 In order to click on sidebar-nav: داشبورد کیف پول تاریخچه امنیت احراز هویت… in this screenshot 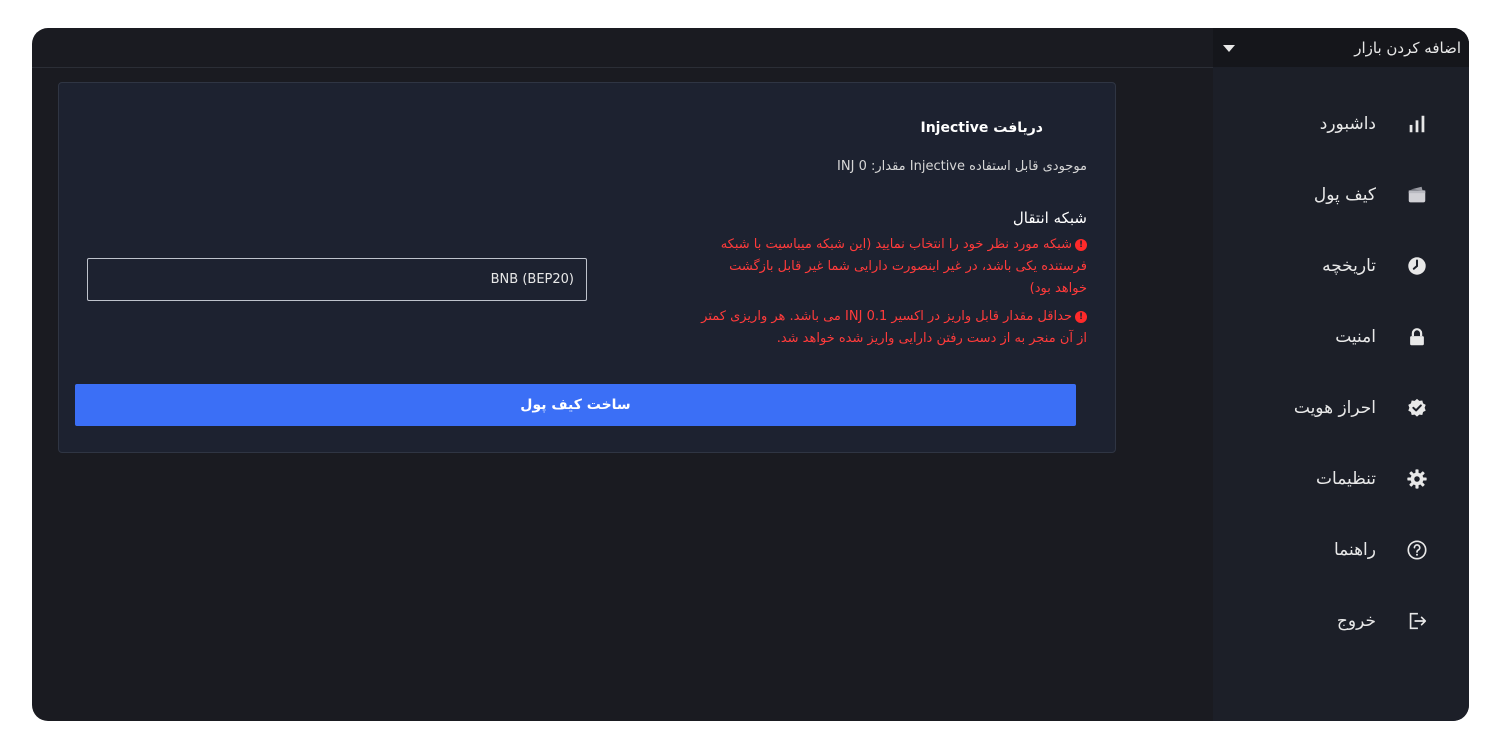, I will do `click(1341, 372)`.